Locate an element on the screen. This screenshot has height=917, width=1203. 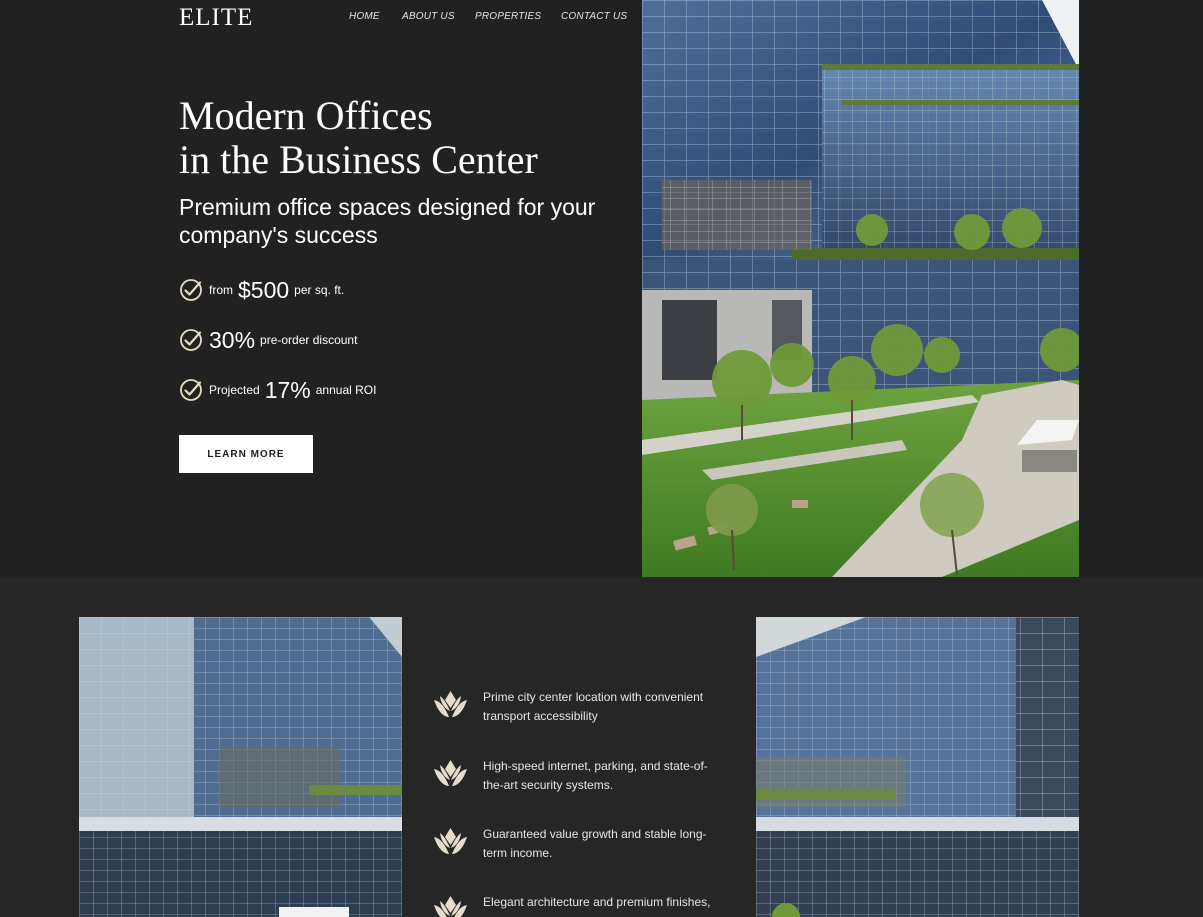
feature-price-value: $500 is located at coordinates (264, 289).